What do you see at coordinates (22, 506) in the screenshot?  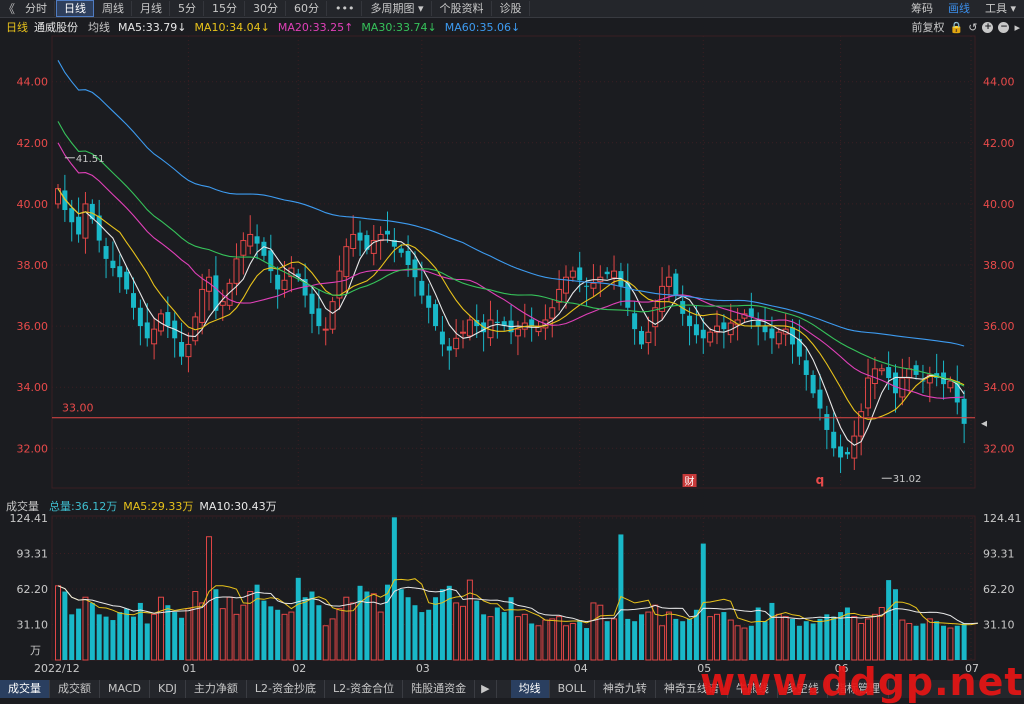 I see `volume-title: 成交量` at bounding box center [22, 506].